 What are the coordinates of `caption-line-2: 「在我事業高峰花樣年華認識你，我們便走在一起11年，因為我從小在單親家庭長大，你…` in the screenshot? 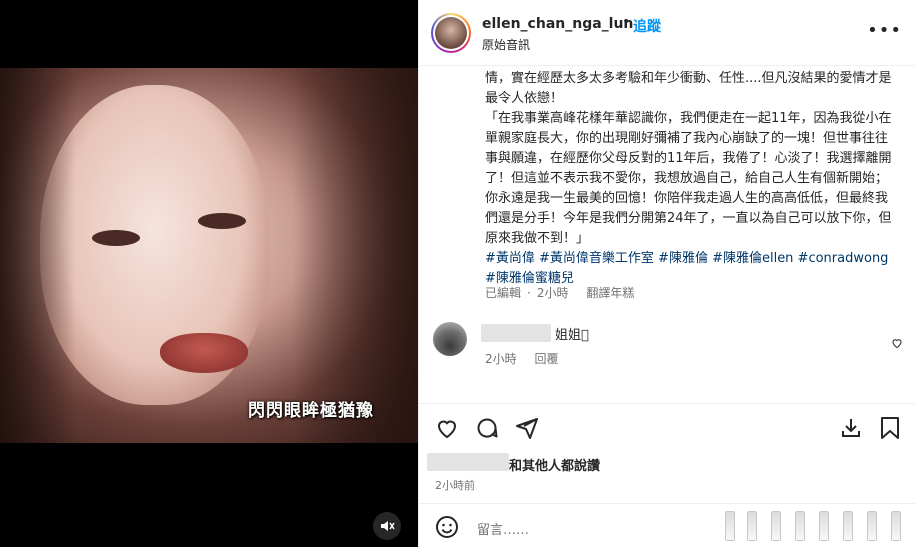 It's located at (688, 178).